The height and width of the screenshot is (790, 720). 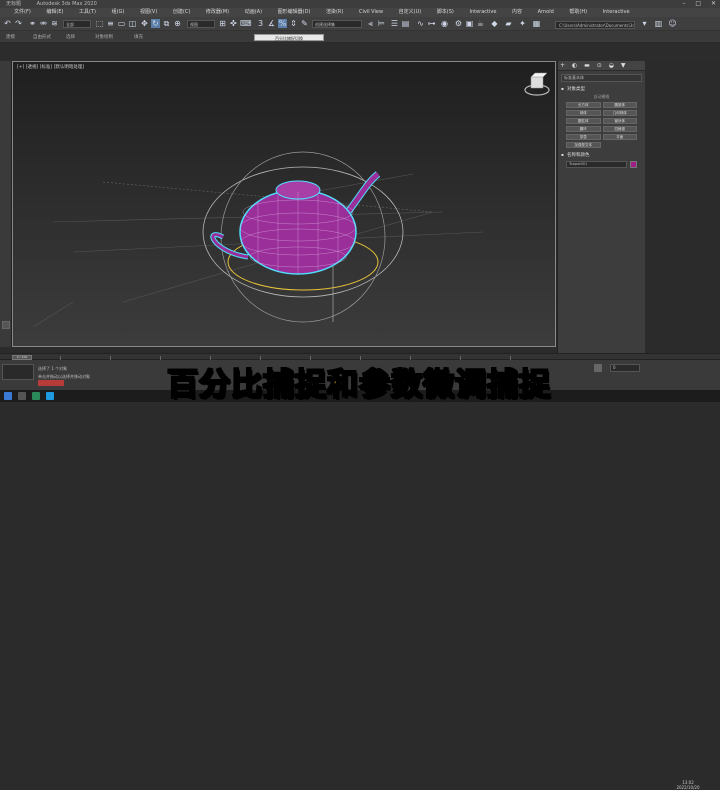 What do you see at coordinates (619, 129) in the screenshot?
I see `pyramid-button: 四棱锥` at bounding box center [619, 129].